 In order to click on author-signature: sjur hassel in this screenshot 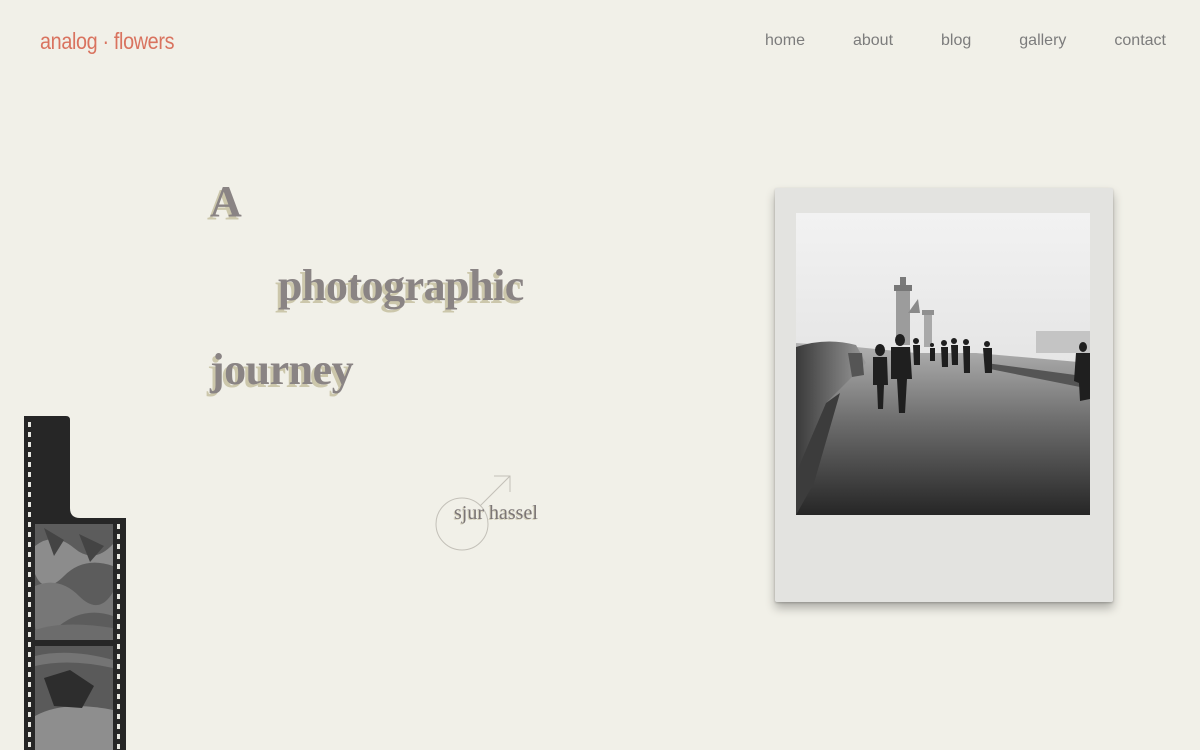, I will do `click(494, 512)`.